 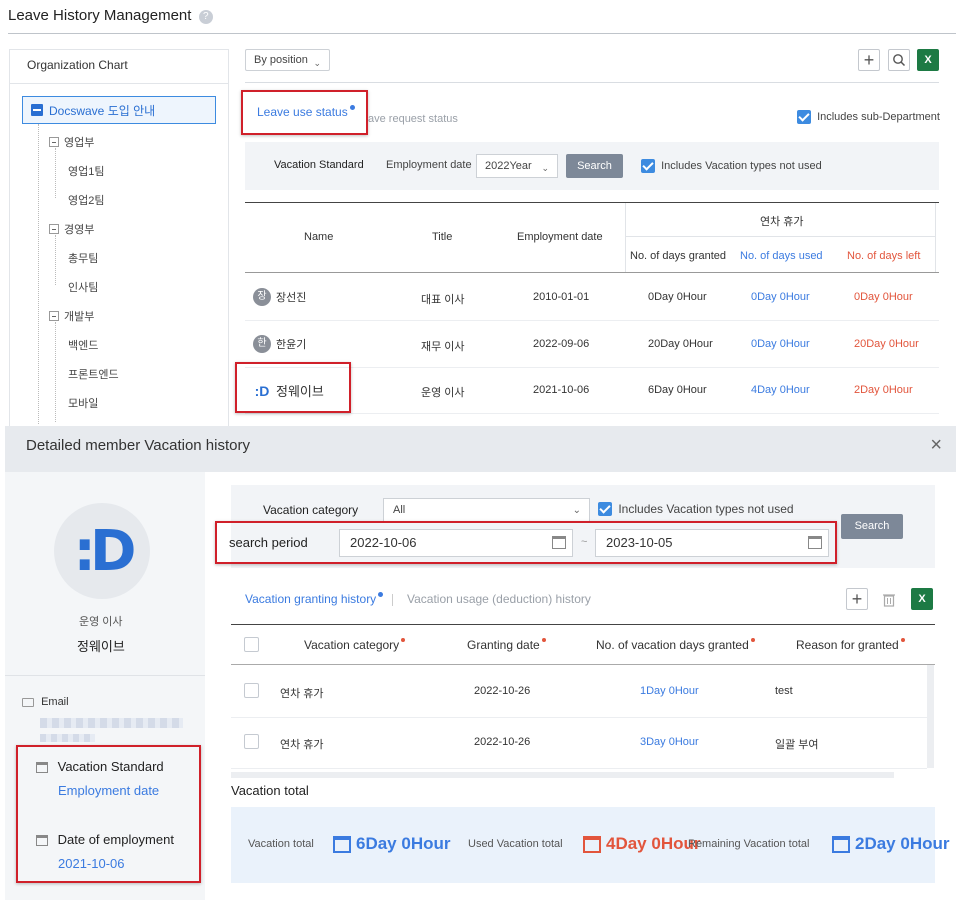 I want to click on org-root-node: Docswave 도입 안내, so click(x=119, y=110).